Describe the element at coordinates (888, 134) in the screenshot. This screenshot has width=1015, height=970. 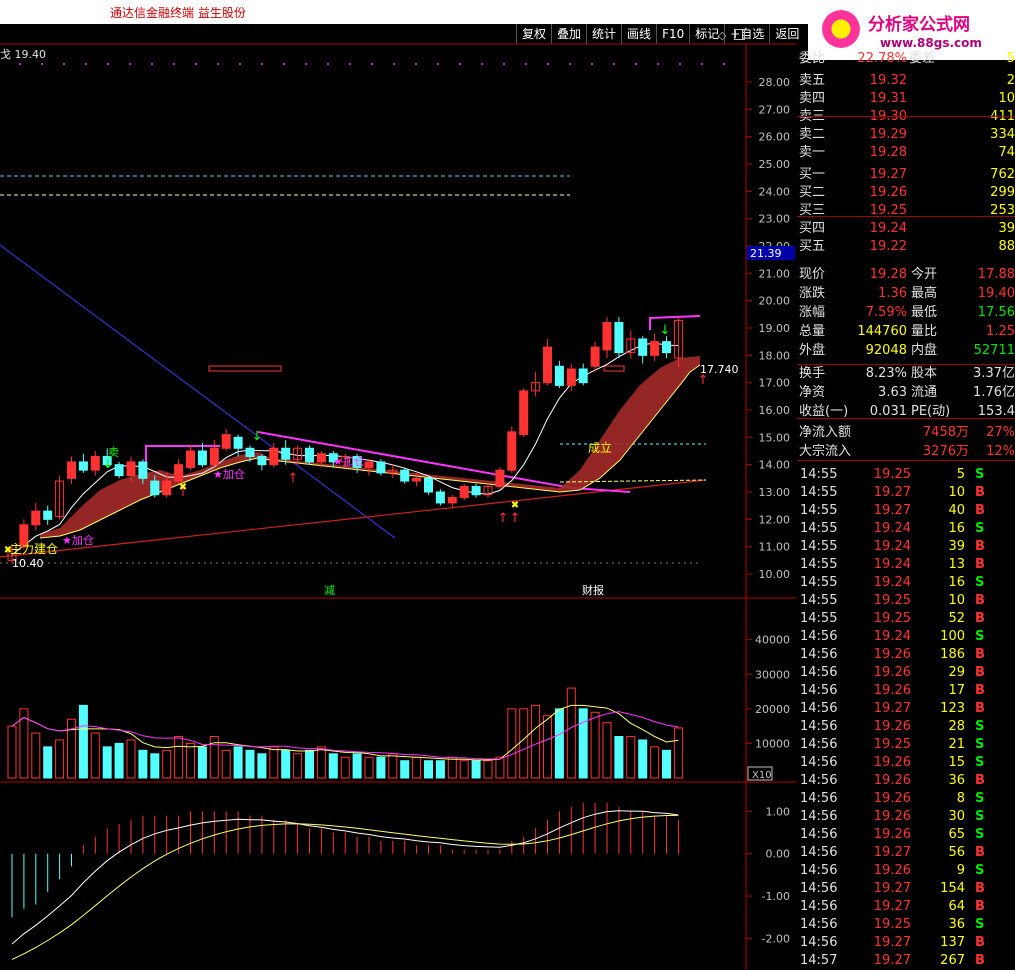
I see `ask-price: 19.29` at that location.